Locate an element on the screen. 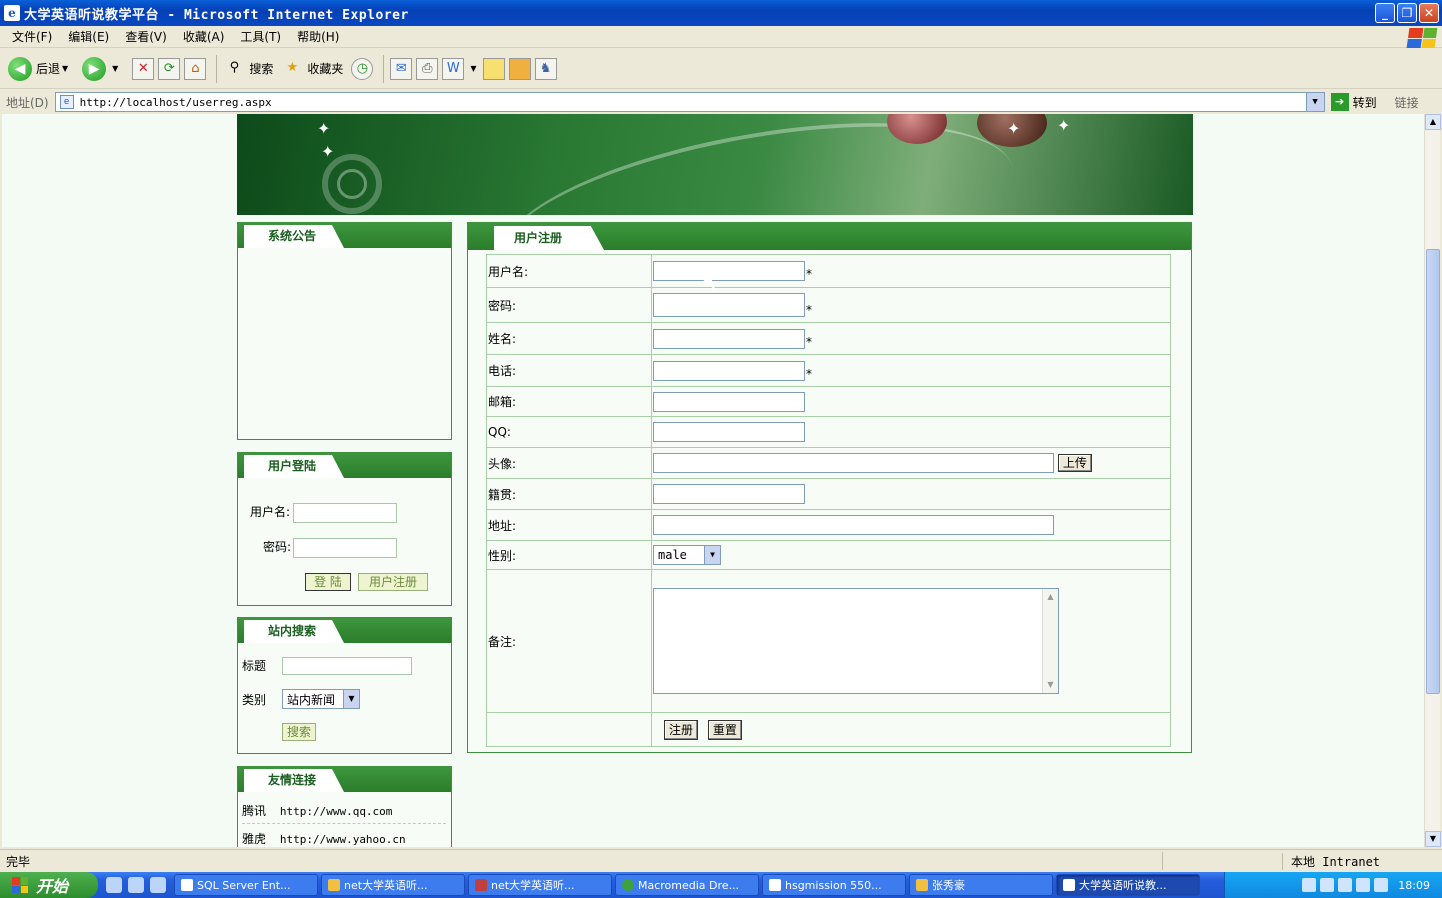  go-button: ➔ 转到 is located at coordinates (1353, 102).